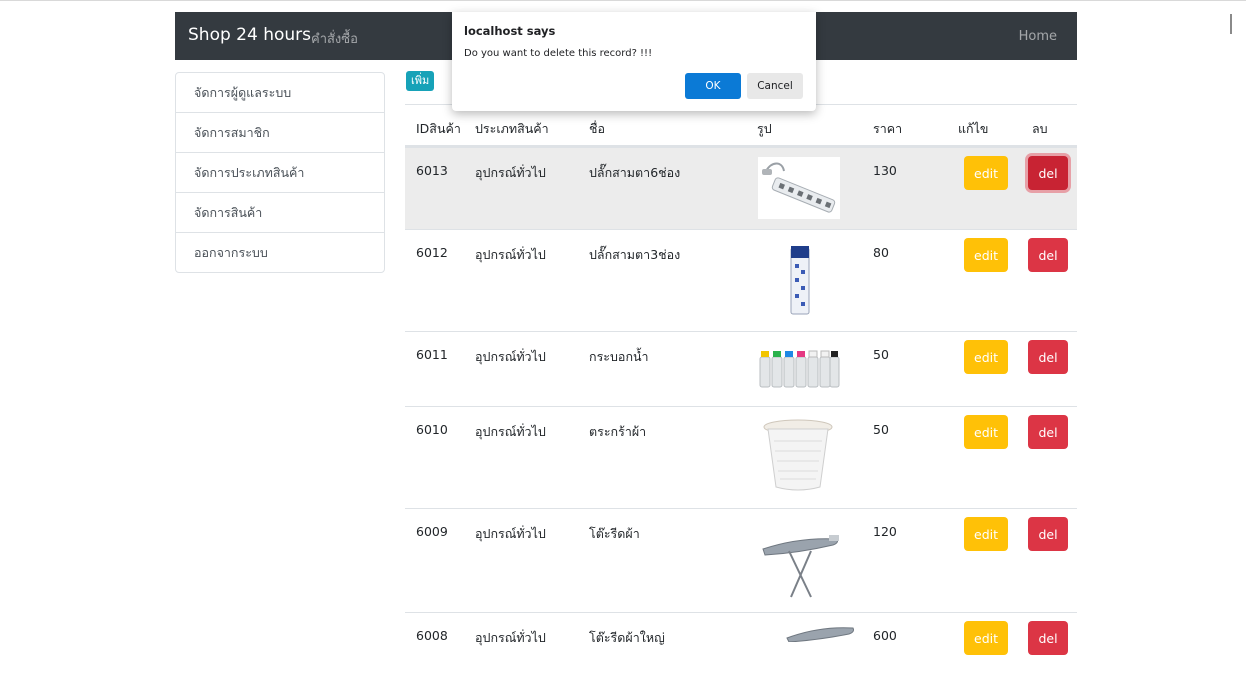 This screenshot has width=1246, height=673. What do you see at coordinates (280, 212) in the screenshot?
I see `sidebar-item-products: จัดการสินค้า` at bounding box center [280, 212].